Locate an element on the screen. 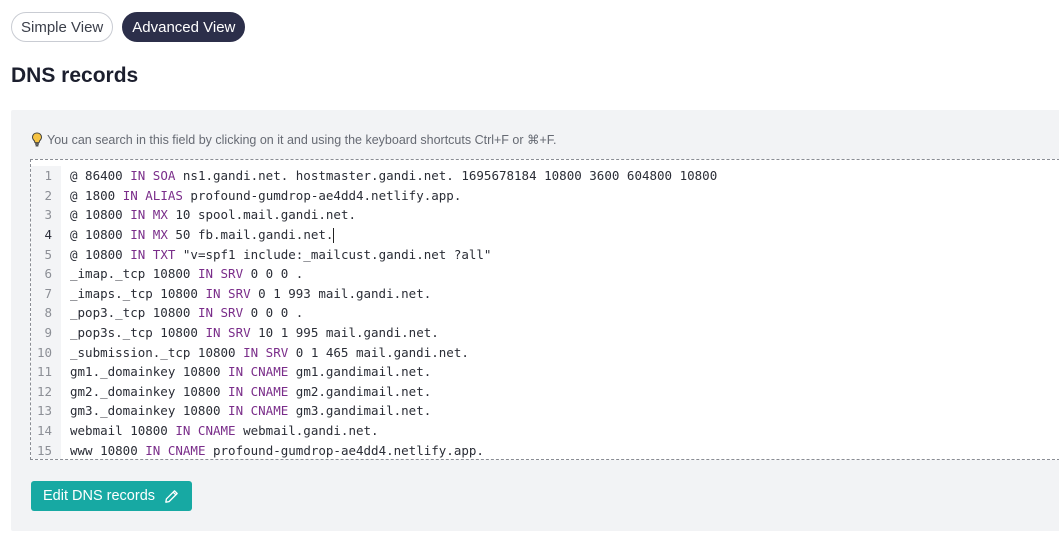 This screenshot has width=1059, height=542. edit-dns-records-button: Edit DNS records is located at coordinates (112, 496).